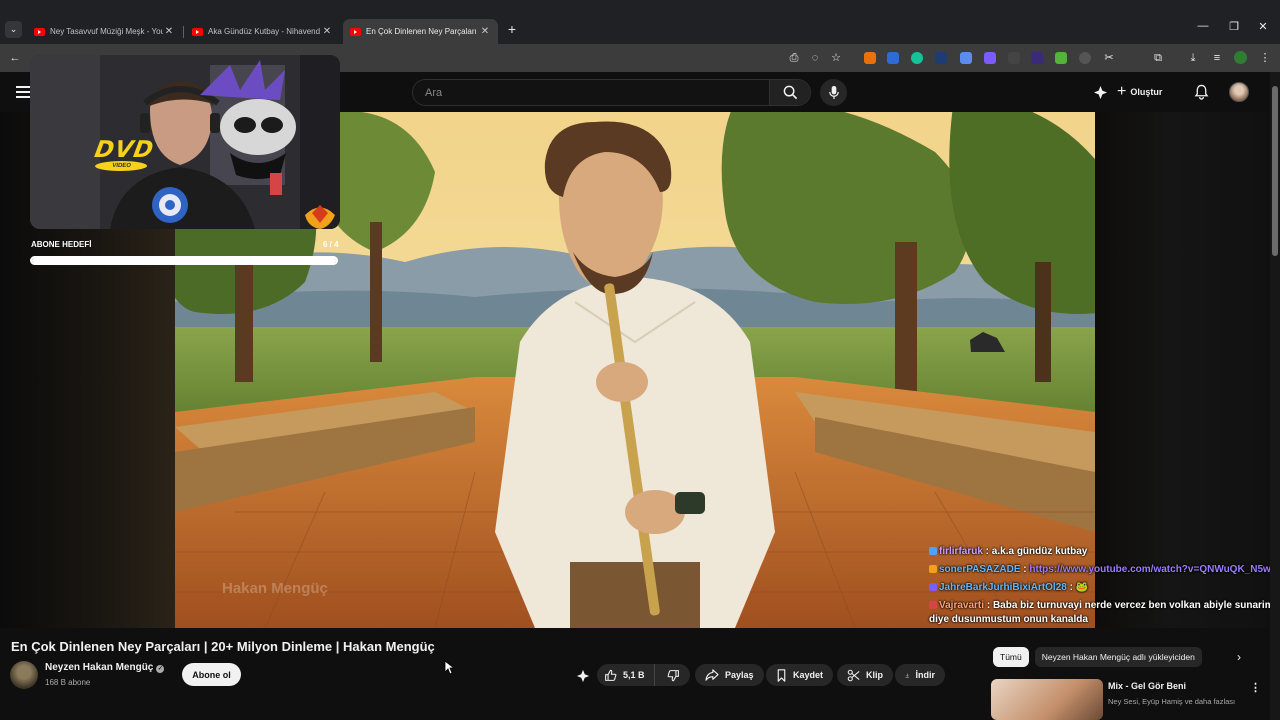 The height and width of the screenshot is (720, 1280). What do you see at coordinates (124, 150) in the screenshot?
I see `dvd-logo-text: DVD` at bounding box center [124, 150].